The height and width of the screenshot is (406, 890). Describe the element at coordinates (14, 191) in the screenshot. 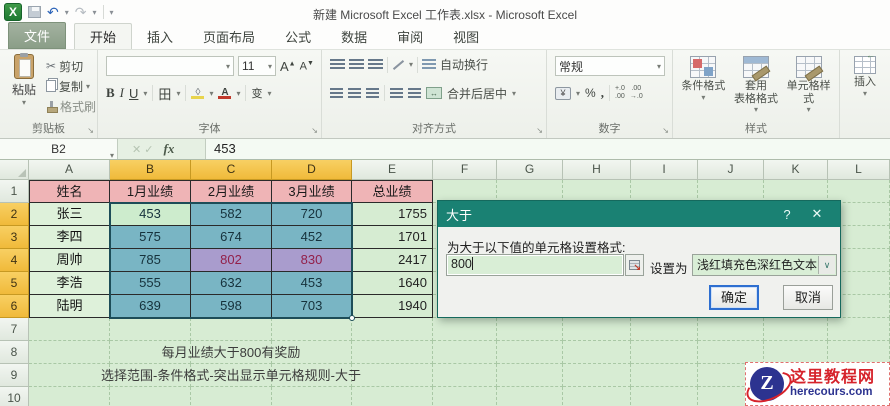

I see `row-header-1: 1` at that location.